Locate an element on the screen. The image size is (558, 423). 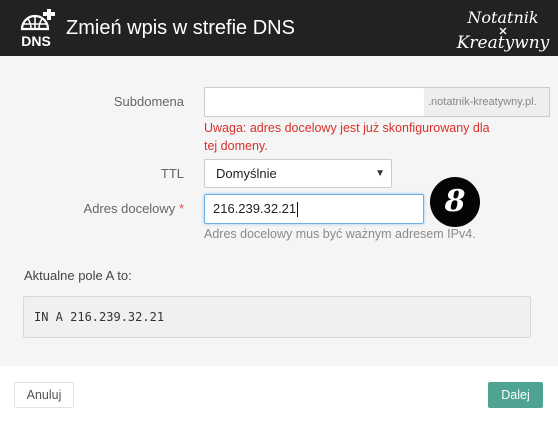
logo-text: DNS is located at coordinates (36, 41).